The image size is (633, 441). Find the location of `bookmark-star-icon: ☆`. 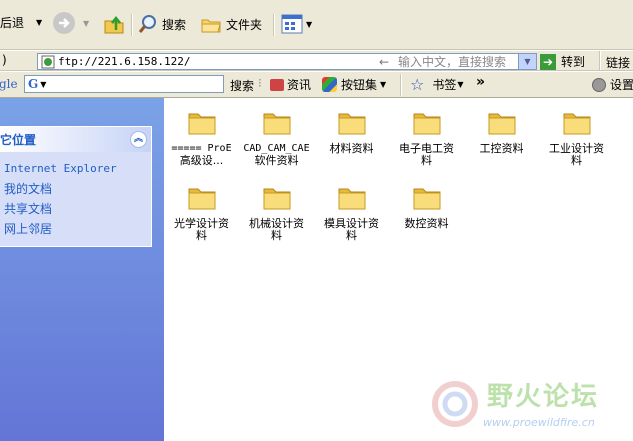

bookmark-star-icon: ☆ is located at coordinates (417, 84).